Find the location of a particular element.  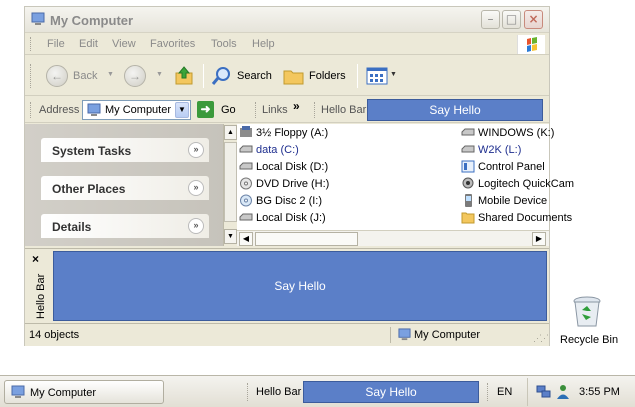

item-label: DVD Drive (H:) is located at coordinates (293, 184).